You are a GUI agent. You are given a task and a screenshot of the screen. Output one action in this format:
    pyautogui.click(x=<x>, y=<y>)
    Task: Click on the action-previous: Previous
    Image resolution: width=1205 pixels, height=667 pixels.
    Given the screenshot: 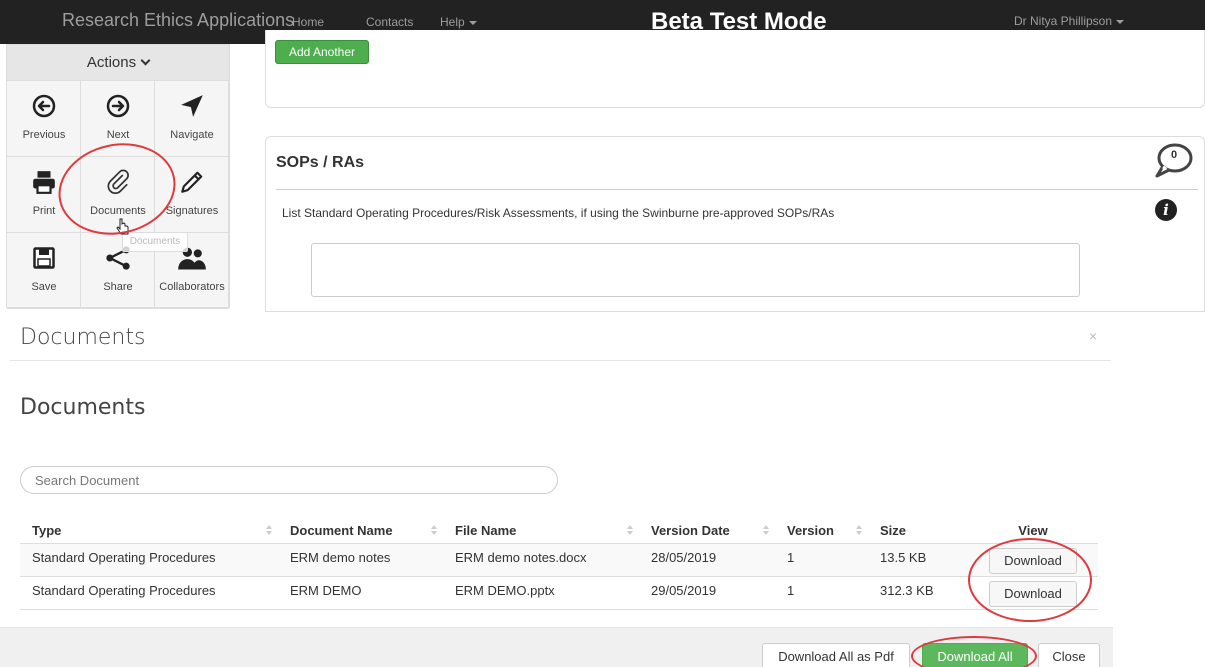 What is the action you would take?
    pyautogui.click(x=44, y=119)
    